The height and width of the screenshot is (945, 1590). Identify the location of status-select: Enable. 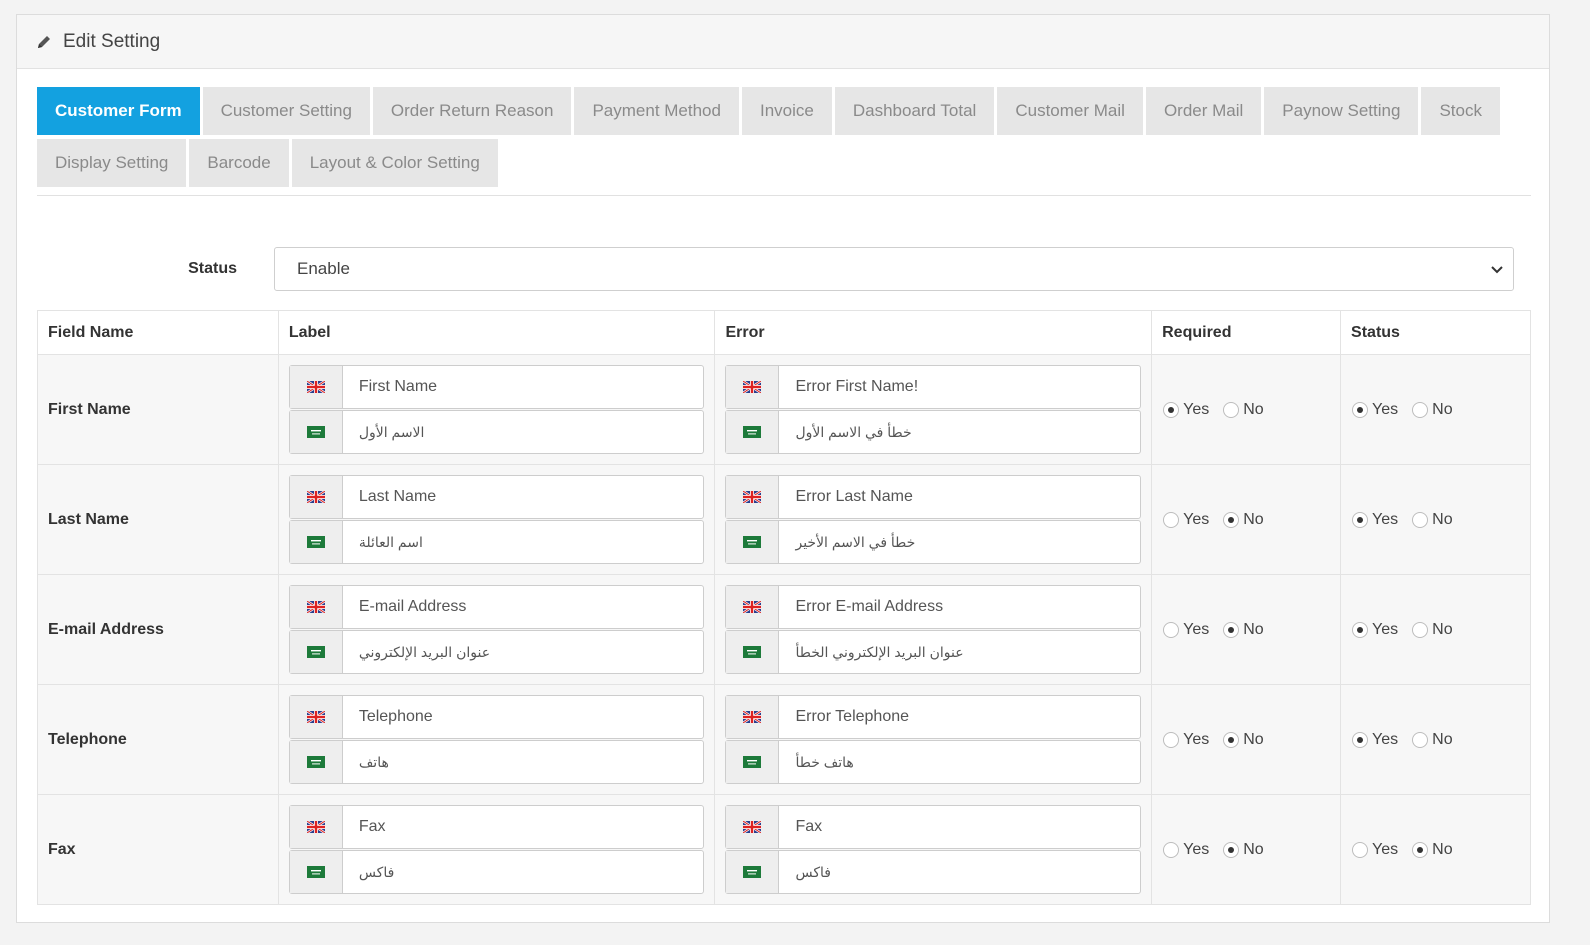
(894, 269).